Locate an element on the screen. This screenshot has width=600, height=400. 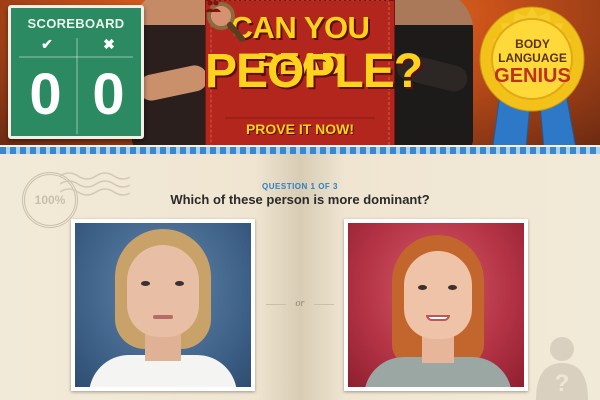
checkmark-icon: ✔ is located at coordinates (47, 44).